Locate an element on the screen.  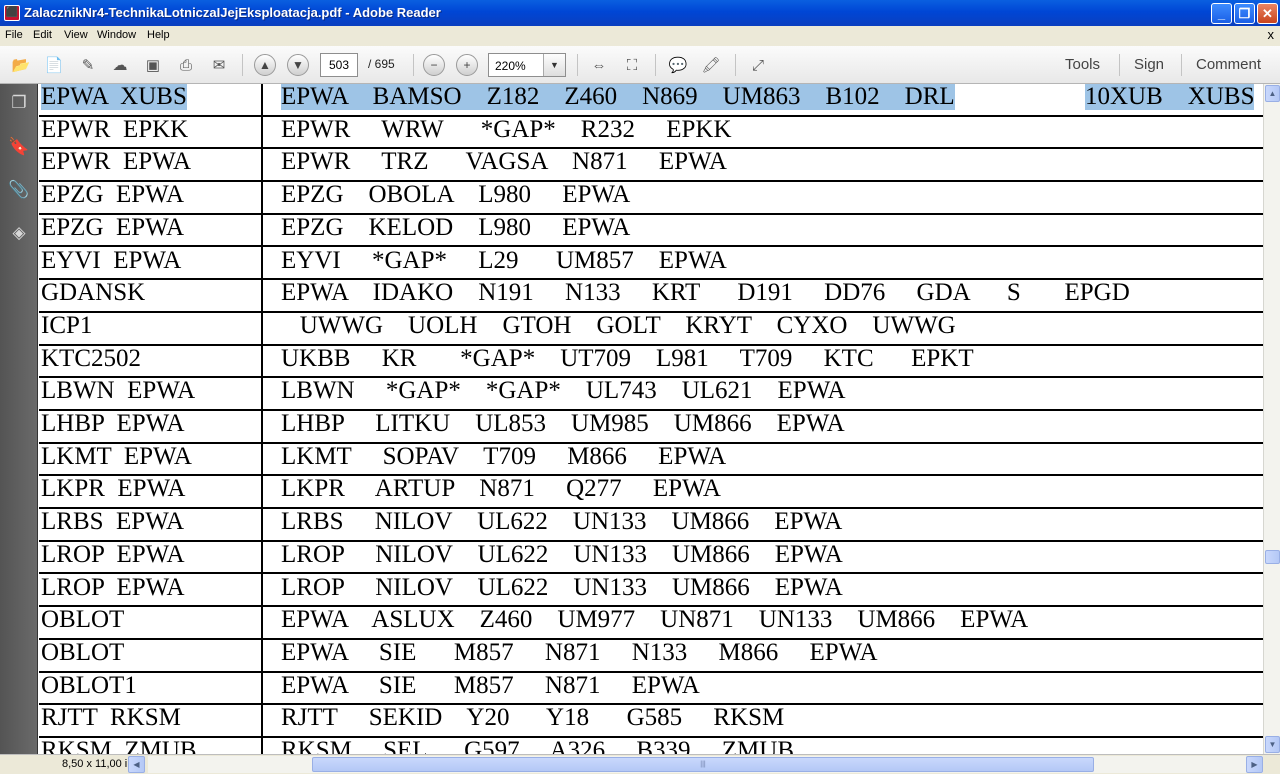
route-path-cell: EPZG OBOLA L980 EPWA is located at coordinates (456, 195).